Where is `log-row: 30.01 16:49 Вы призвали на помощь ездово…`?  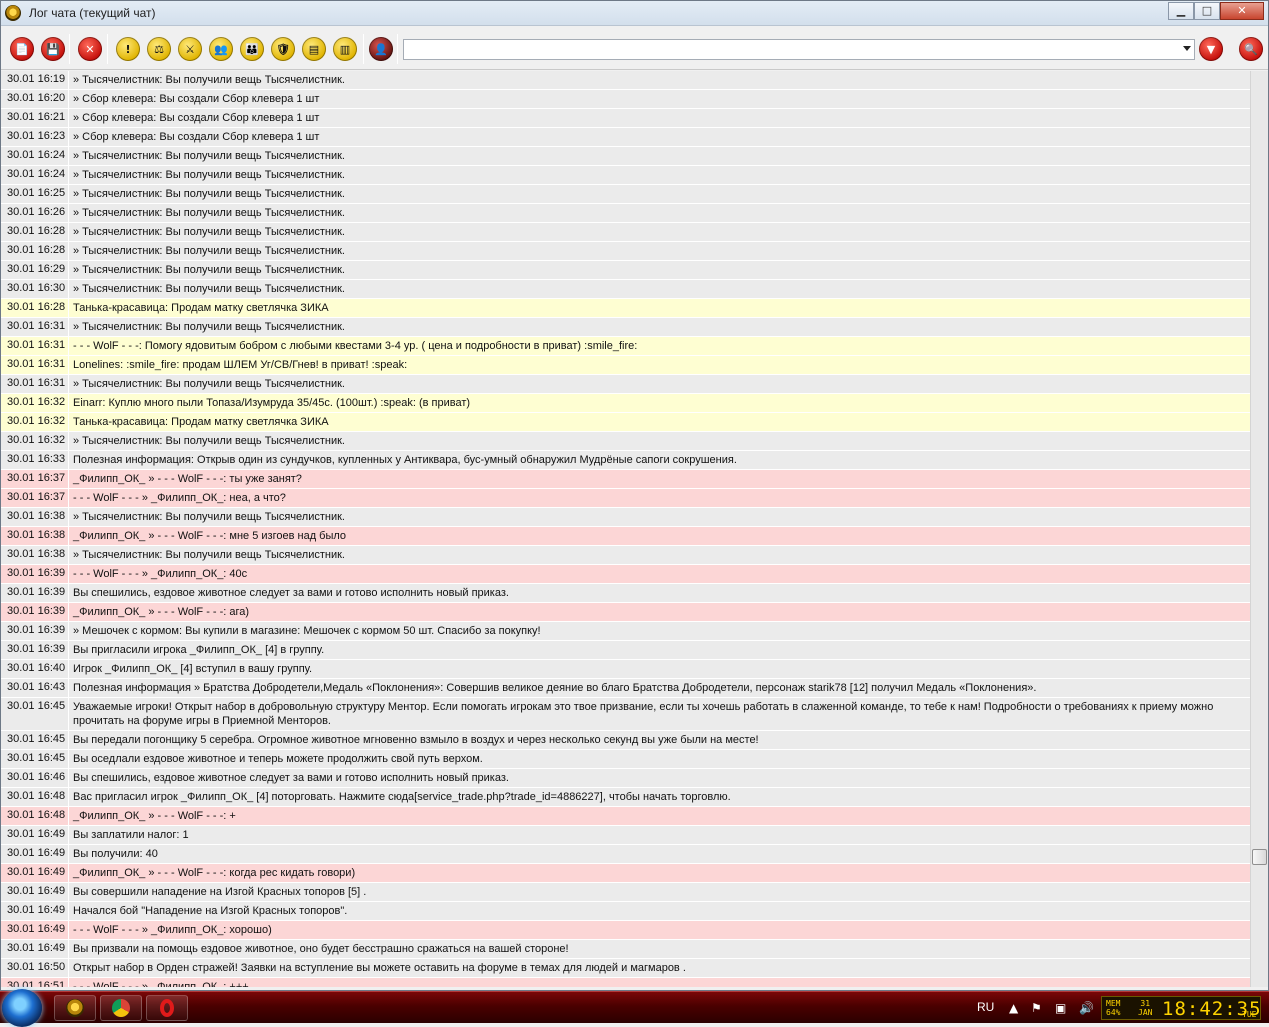
log-row: 30.01 16:49 Вы призвали на помощь ездово… is located at coordinates (625, 949).